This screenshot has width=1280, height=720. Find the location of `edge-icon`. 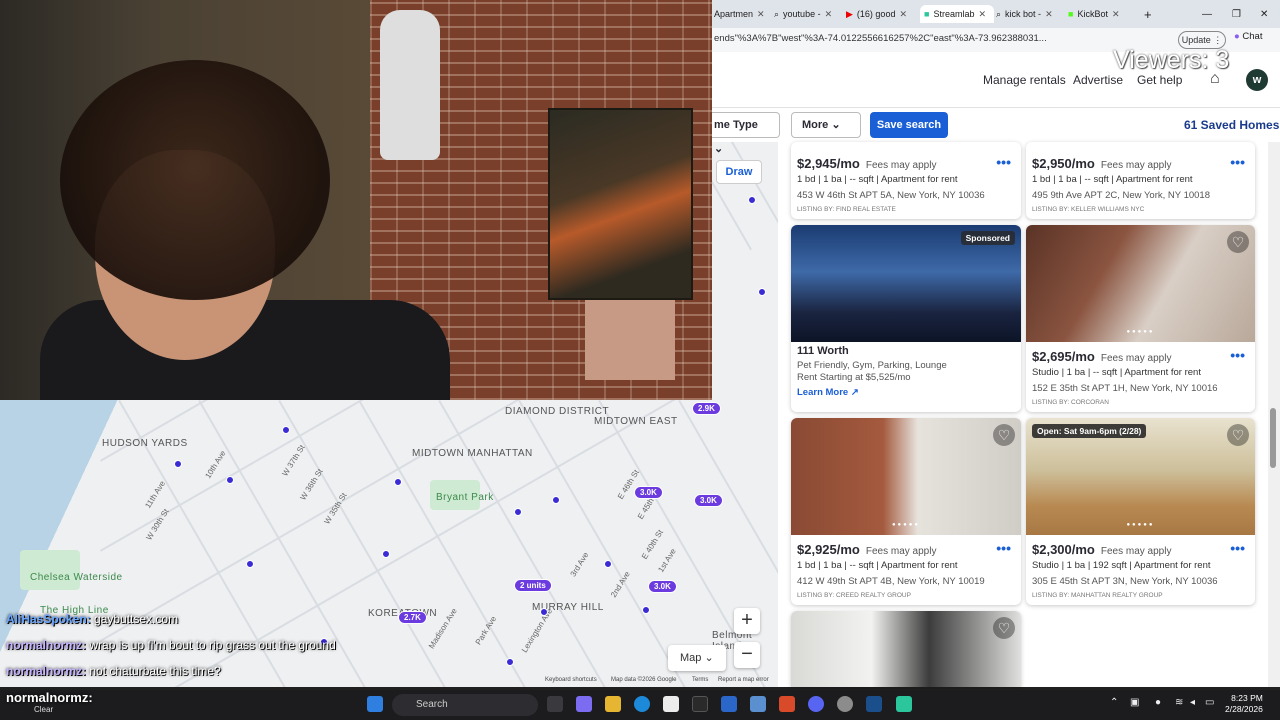

edge-icon is located at coordinates (642, 704).